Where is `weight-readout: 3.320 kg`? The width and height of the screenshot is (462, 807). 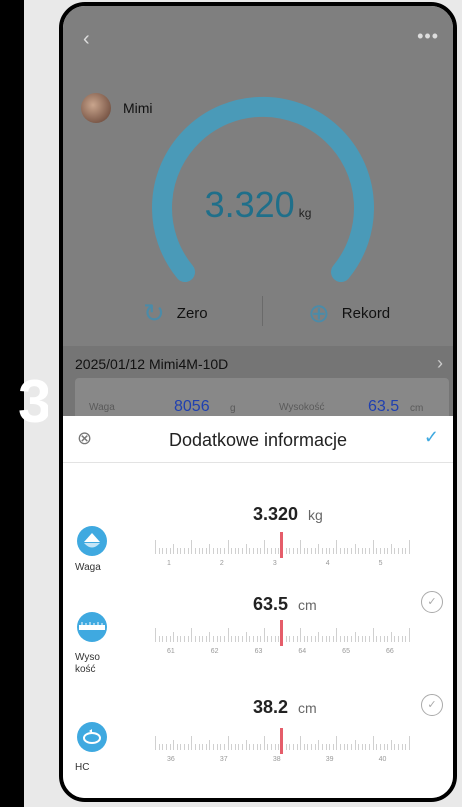 weight-readout: 3.320 kg is located at coordinates (258, 205).